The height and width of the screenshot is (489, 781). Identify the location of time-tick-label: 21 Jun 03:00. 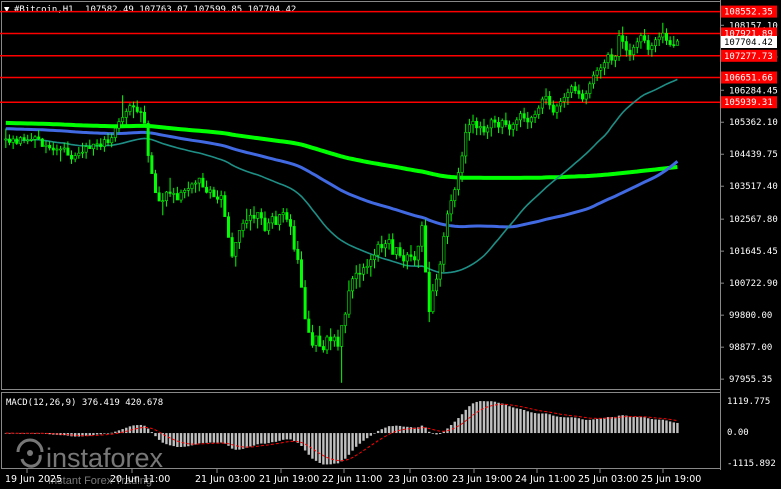
(225, 479).